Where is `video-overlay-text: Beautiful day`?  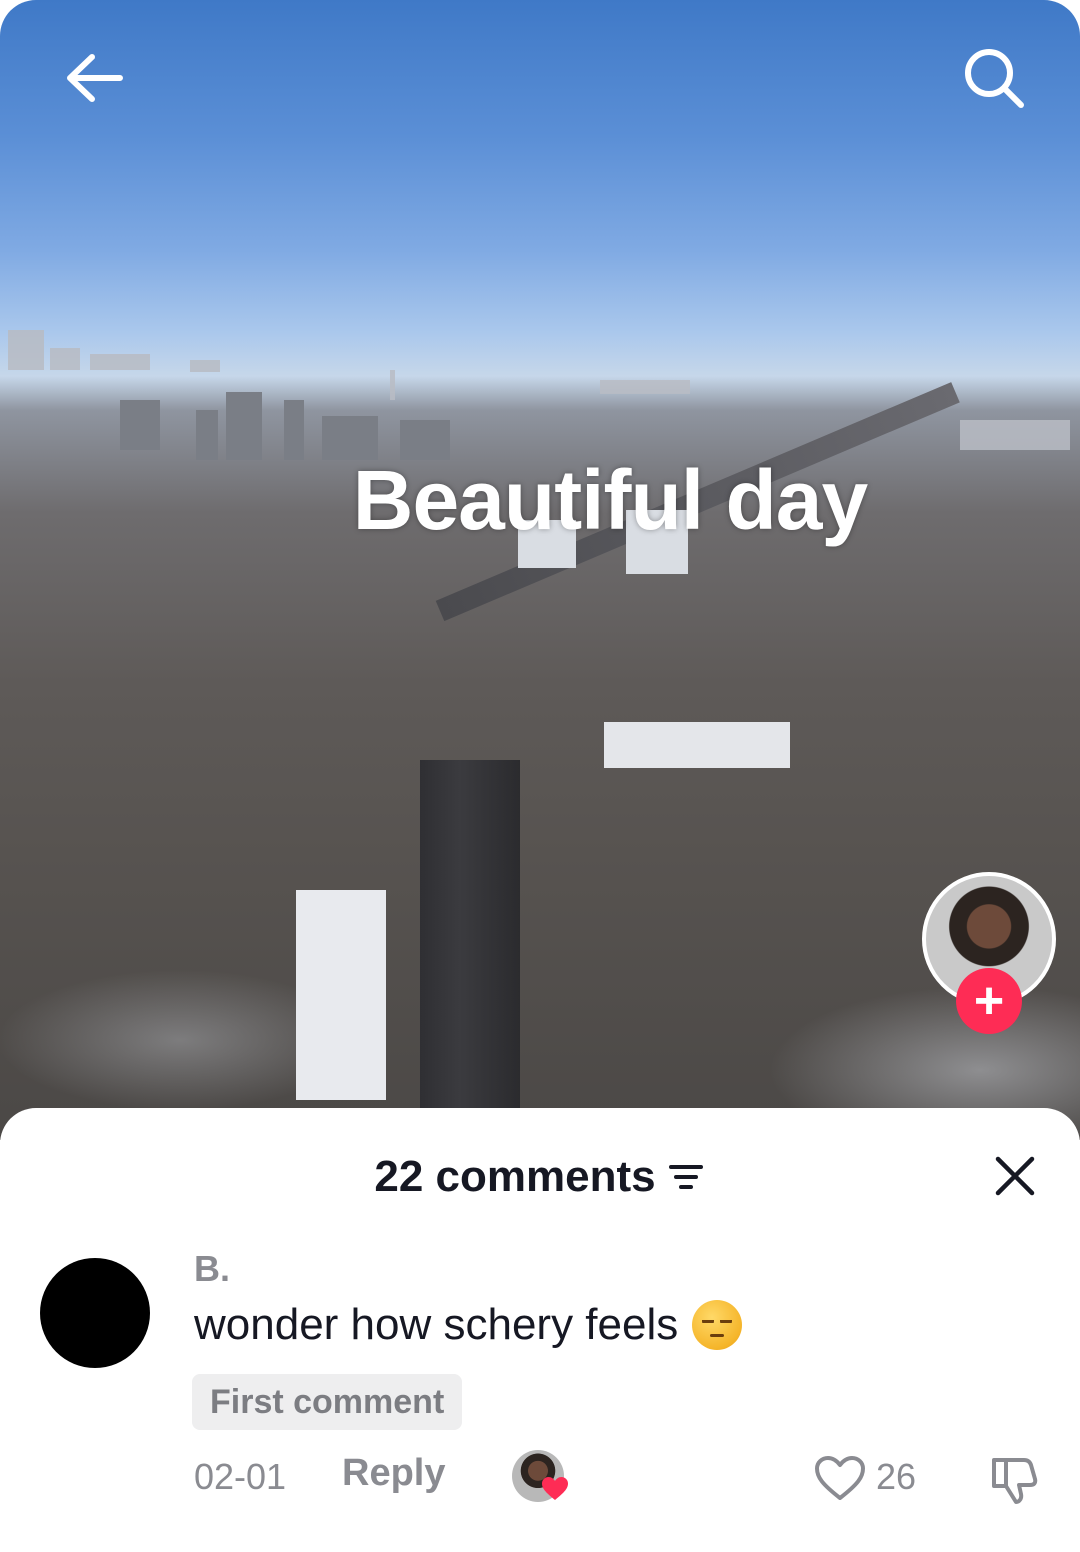 video-overlay-text: Beautiful day is located at coordinates (610, 500).